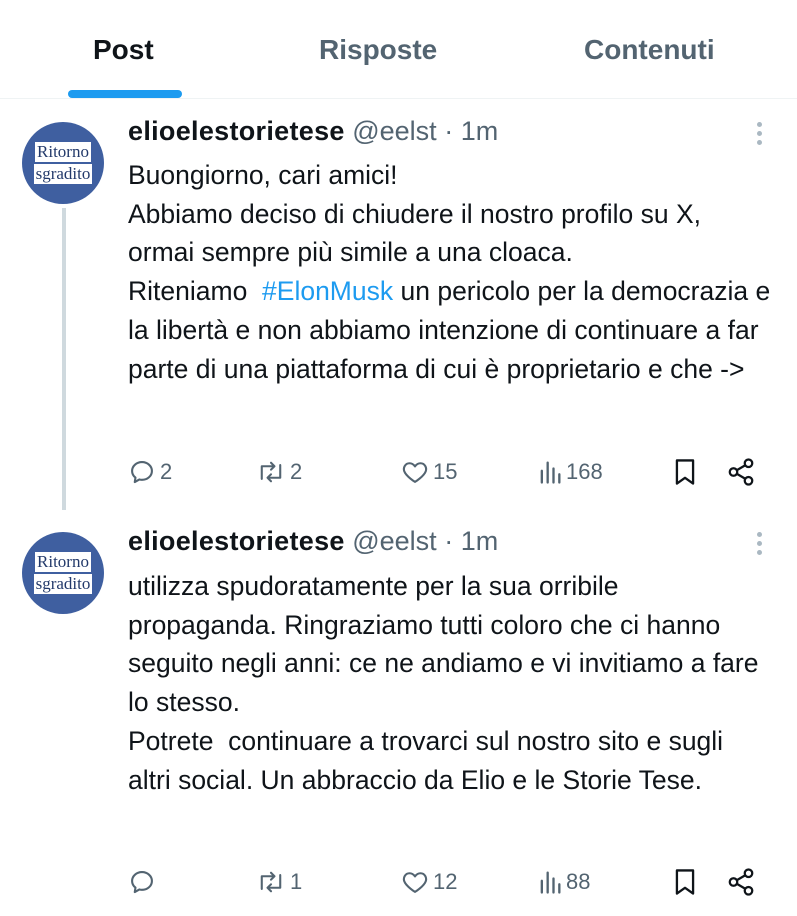 The height and width of the screenshot is (916, 797). I want to click on repost-button: 2, so click(279, 472).